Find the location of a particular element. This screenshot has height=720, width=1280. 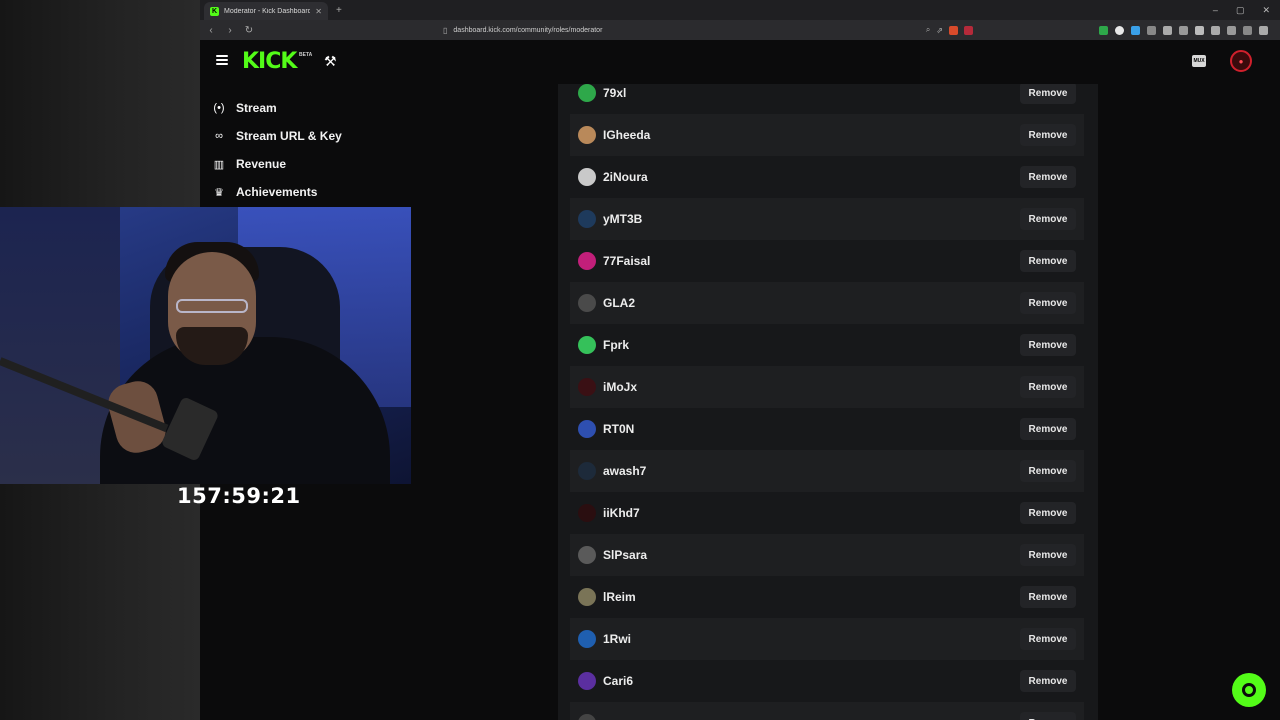

stream-timer: 157:59:21 is located at coordinates (239, 496).